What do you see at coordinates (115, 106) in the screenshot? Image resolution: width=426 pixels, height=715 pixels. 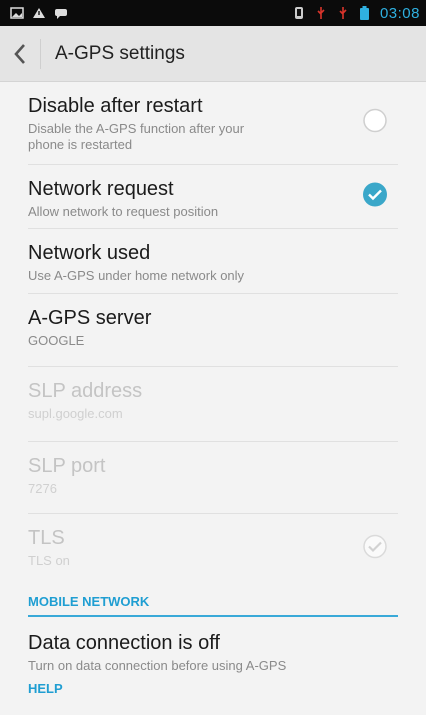 I see `setting-title: Disable after restart` at bounding box center [115, 106].